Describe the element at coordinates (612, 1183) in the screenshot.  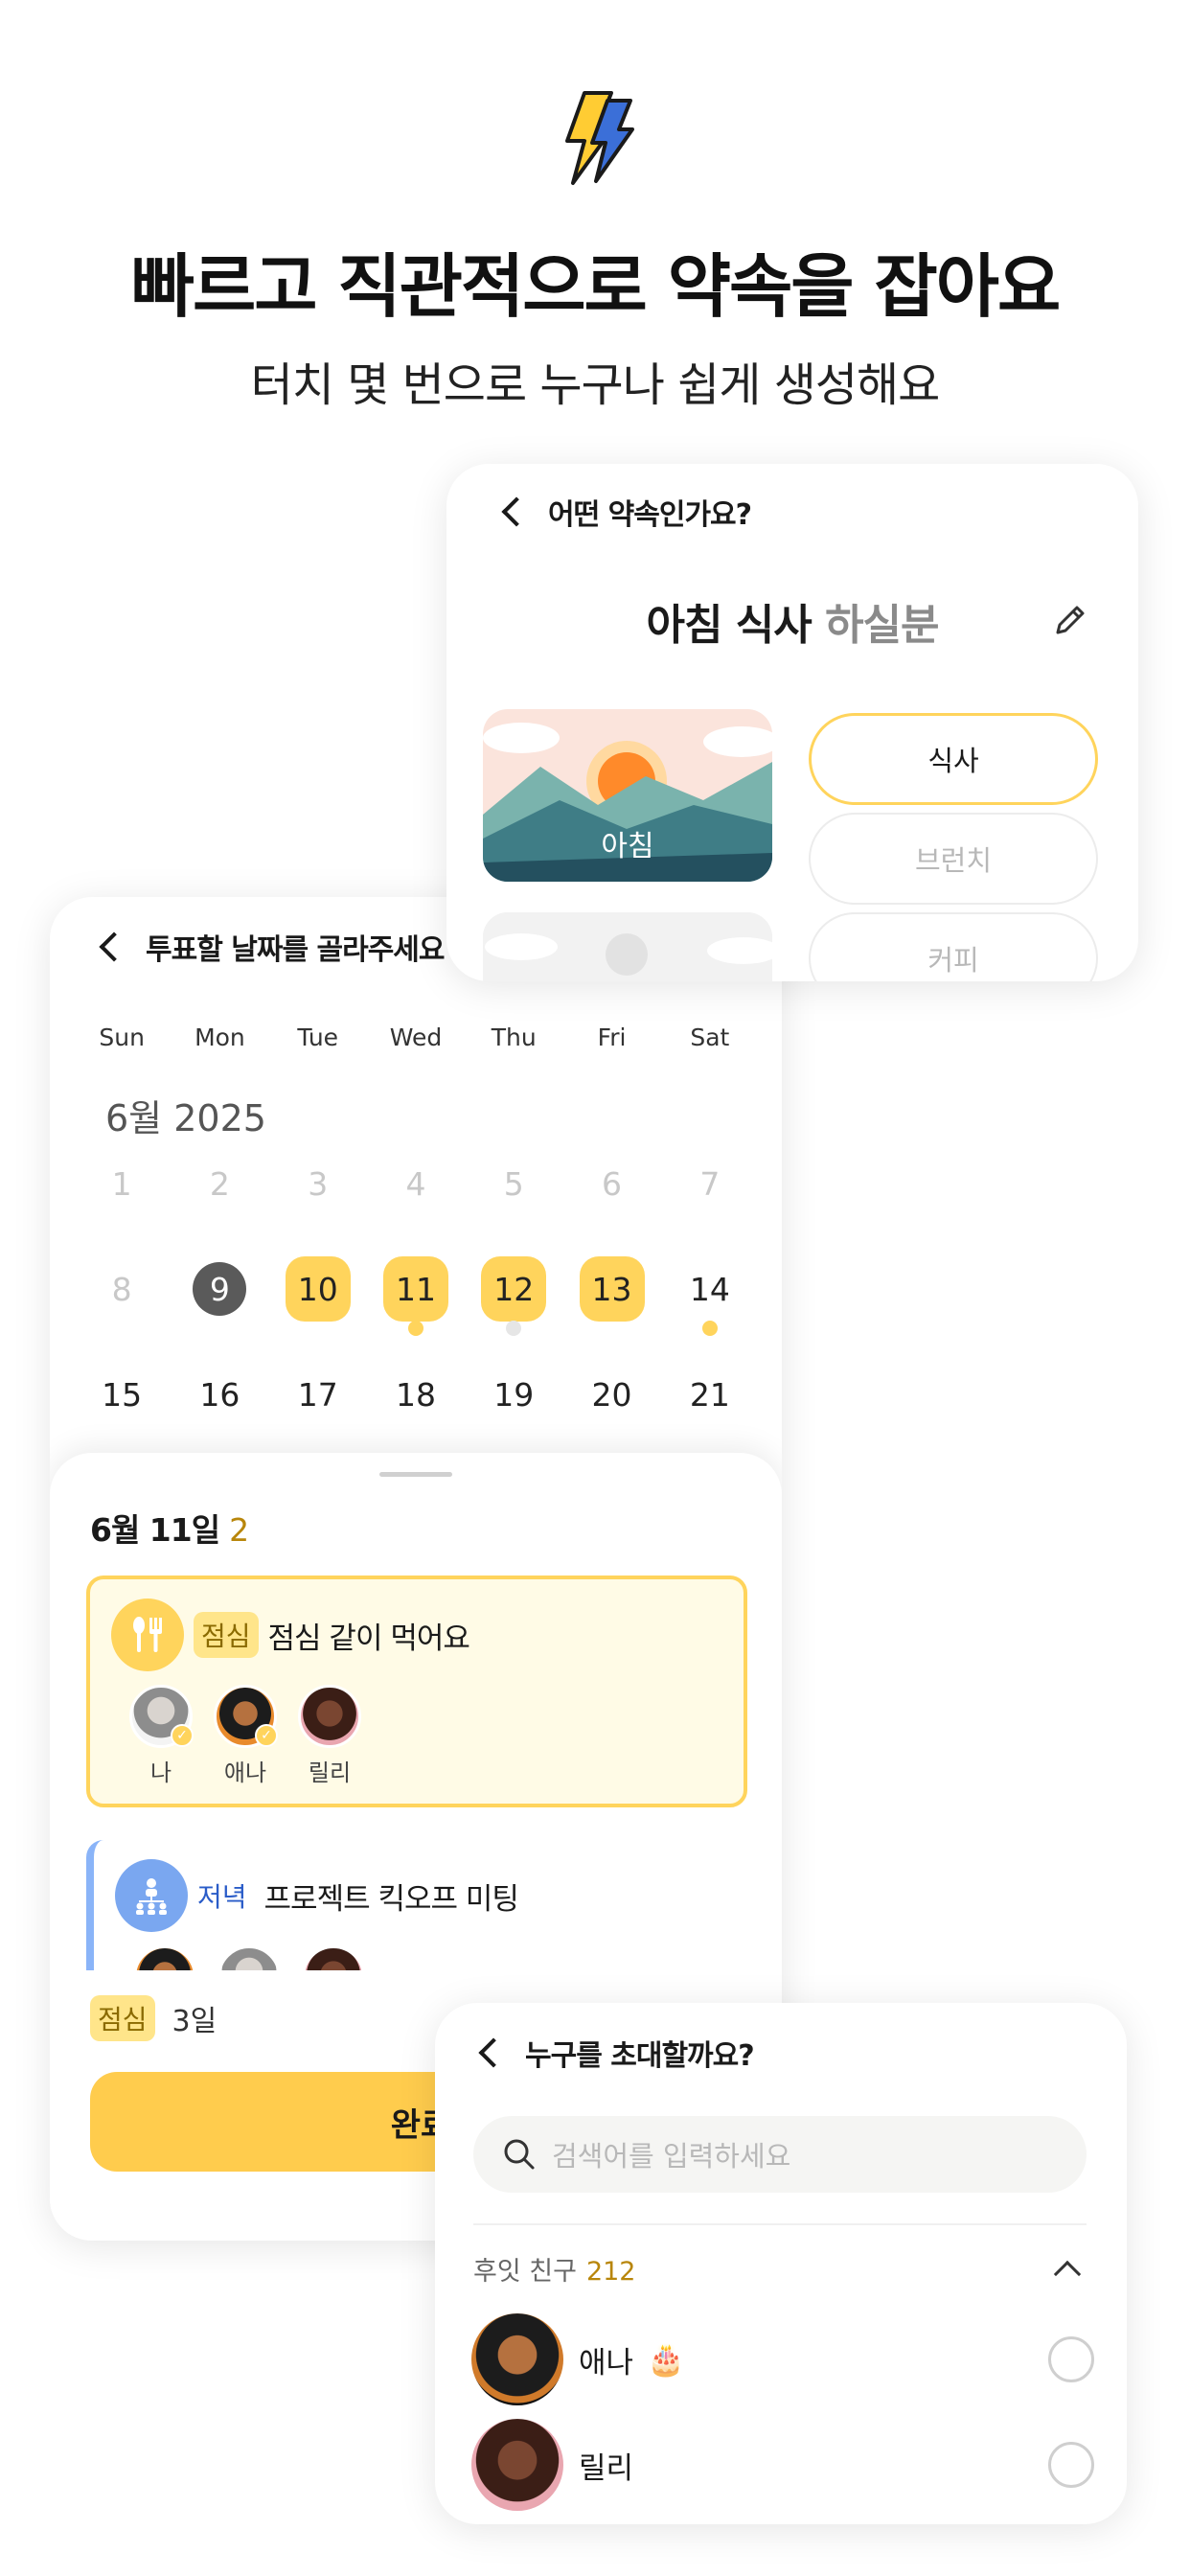
I see `calendar-day: 6` at that location.